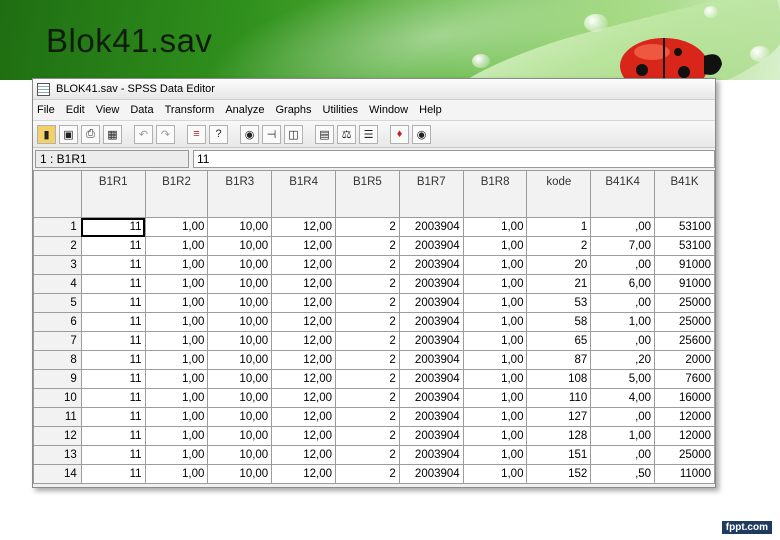 This screenshot has width=780, height=540. What do you see at coordinates (559, 436) in the screenshot?
I see `data-cell: 128` at bounding box center [559, 436].